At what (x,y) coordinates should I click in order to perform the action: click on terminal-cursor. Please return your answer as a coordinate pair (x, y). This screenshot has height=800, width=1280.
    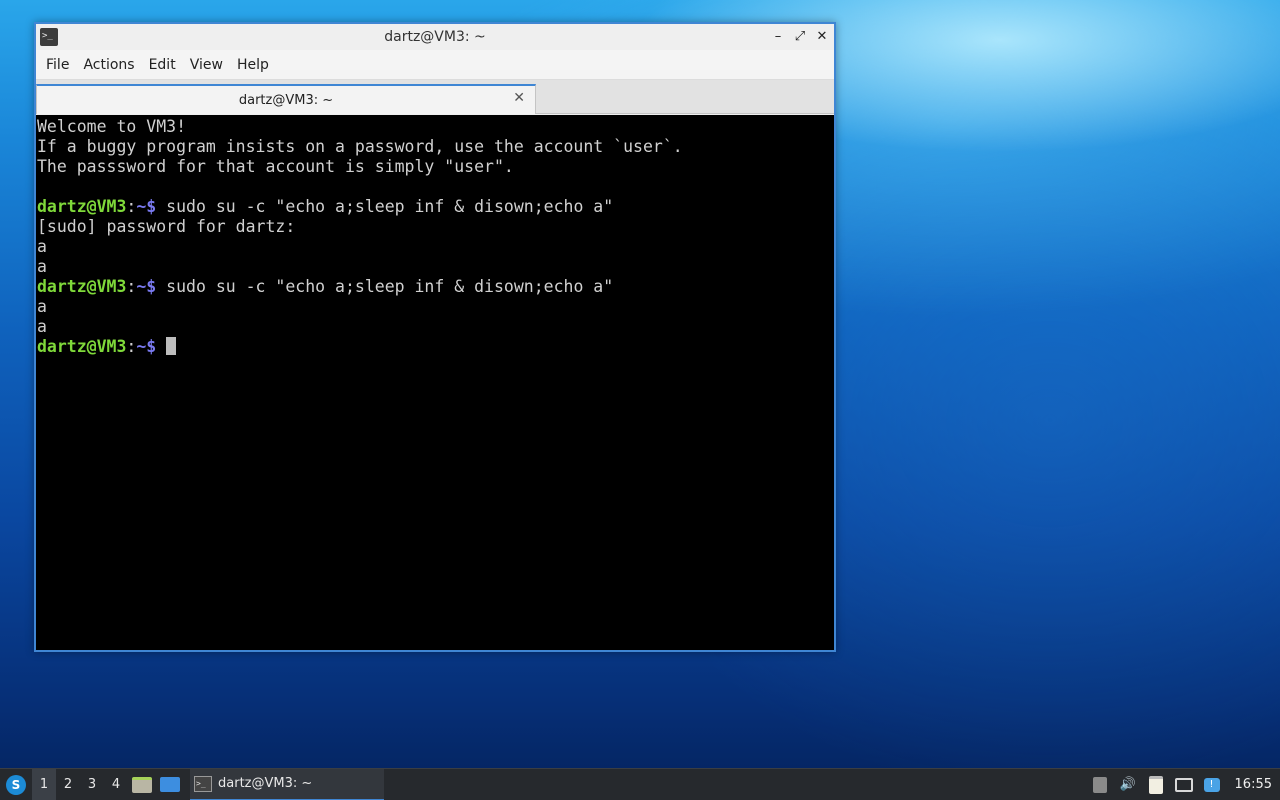
    Looking at the image, I should click on (171, 346).